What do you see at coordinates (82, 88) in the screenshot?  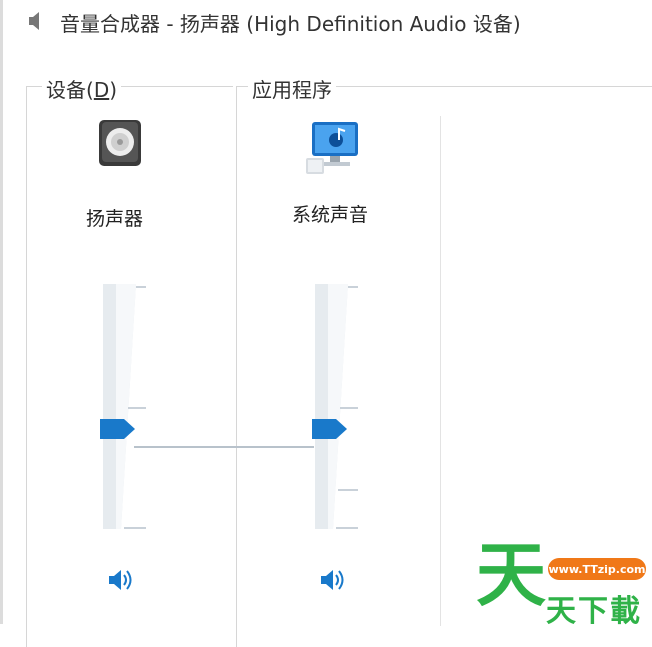 I see `device-group-label: 设备(D)` at bounding box center [82, 88].